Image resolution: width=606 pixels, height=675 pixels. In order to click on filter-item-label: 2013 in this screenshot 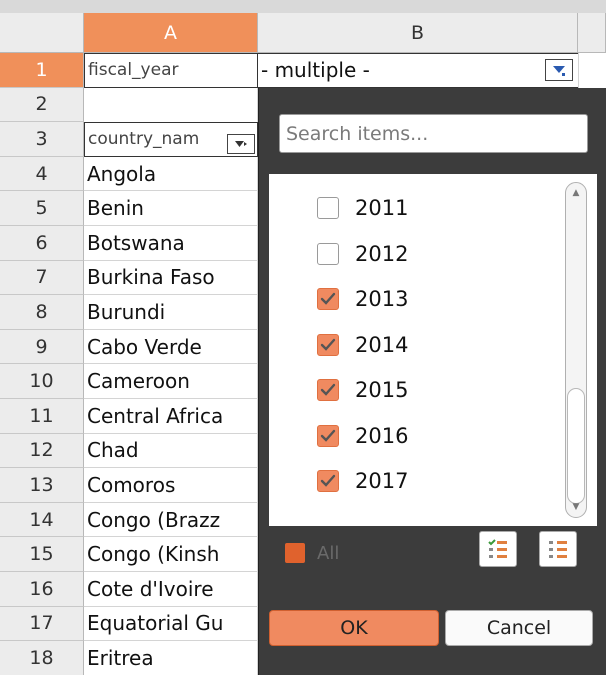, I will do `click(382, 299)`.